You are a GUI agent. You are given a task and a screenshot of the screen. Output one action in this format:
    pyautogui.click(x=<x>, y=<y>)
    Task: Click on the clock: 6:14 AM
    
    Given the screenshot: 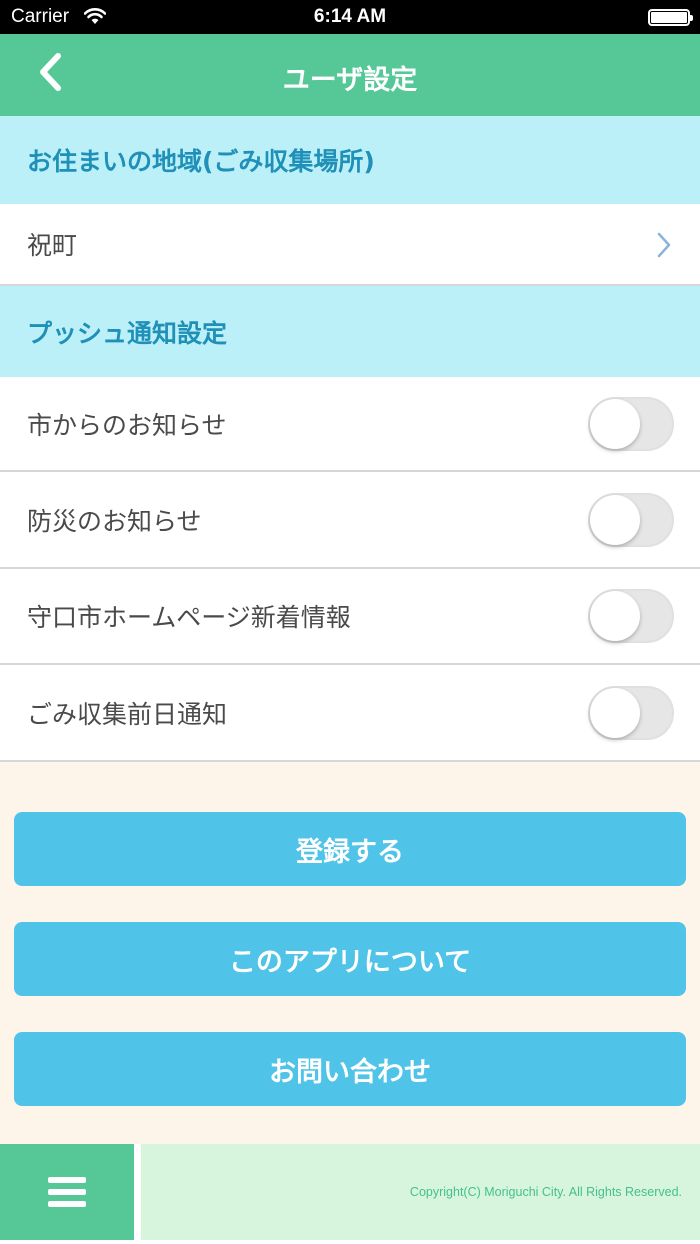 What is the action you would take?
    pyautogui.click(x=350, y=16)
    